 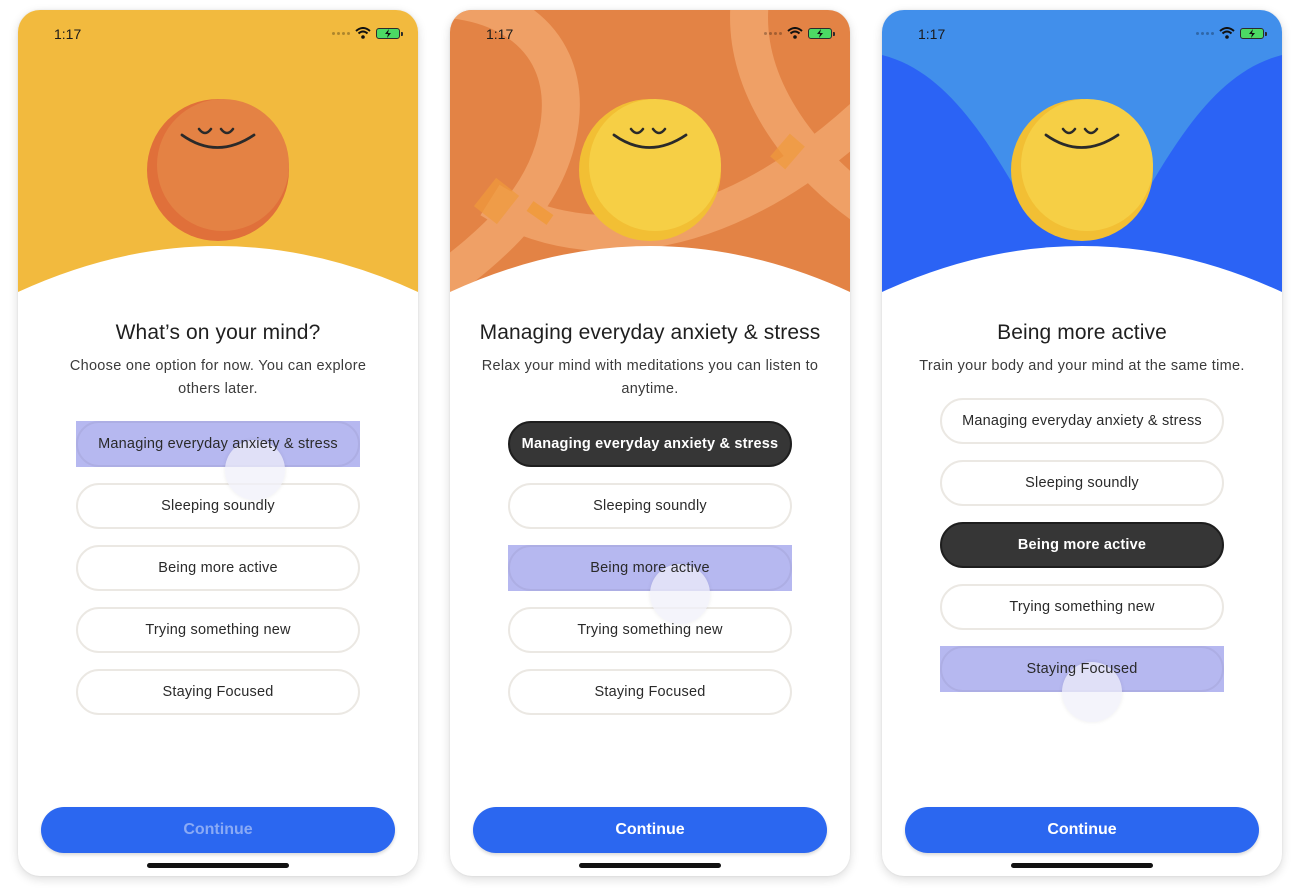 What do you see at coordinates (218, 332) in the screenshot?
I see `page-title: What’s on your mind?` at bounding box center [218, 332].